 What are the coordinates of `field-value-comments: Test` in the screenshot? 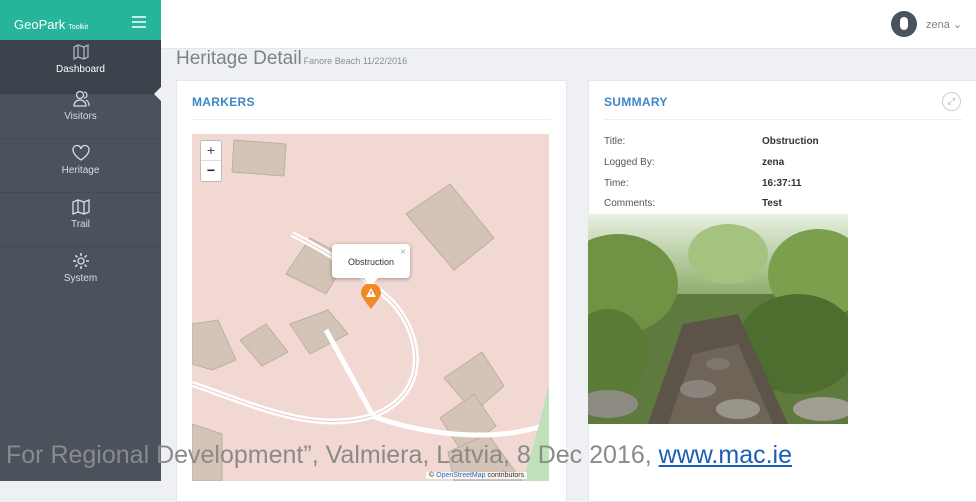 It's located at (772, 203).